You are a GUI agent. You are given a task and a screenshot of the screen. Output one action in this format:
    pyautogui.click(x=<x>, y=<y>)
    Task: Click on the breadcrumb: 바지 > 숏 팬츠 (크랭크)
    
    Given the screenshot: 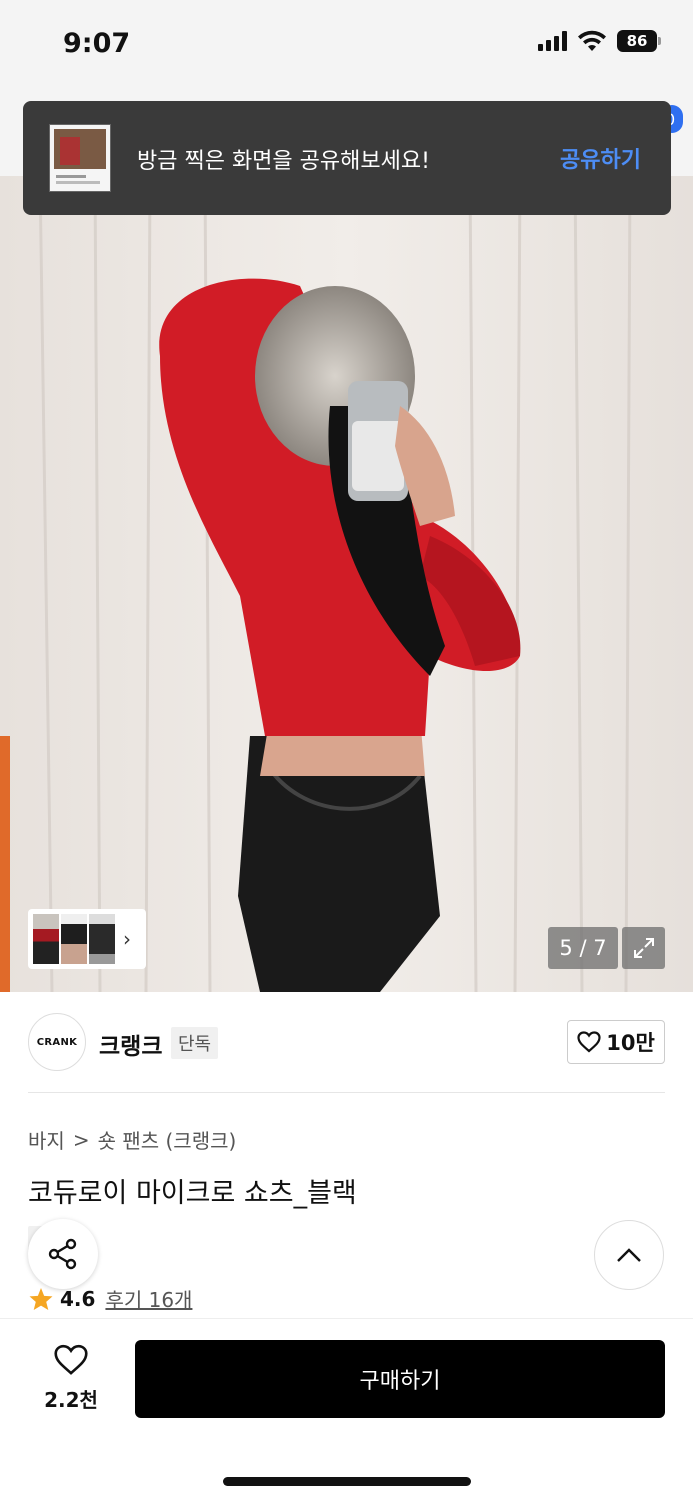 What is the action you would take?
    pyautogui.click(x=132, y=1139)
    